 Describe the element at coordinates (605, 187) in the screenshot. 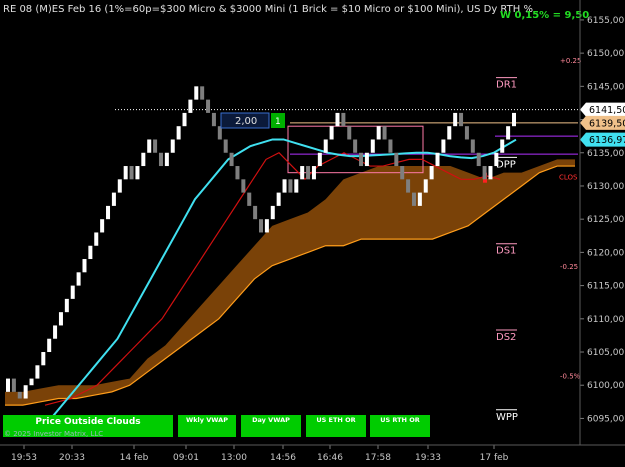

I see `y-tick-label: 6130,00` at that location.